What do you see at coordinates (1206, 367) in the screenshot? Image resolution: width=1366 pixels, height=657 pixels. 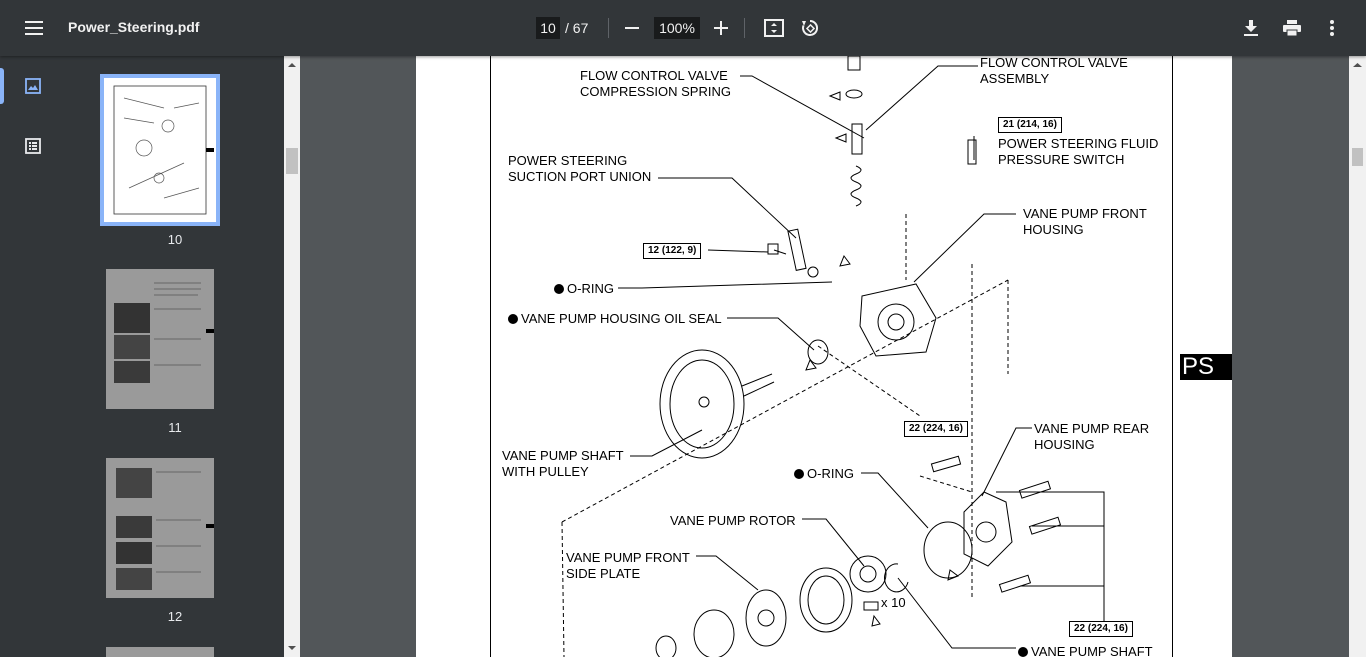 I see `section-tab: PS` at bounding box center [1206, 367].